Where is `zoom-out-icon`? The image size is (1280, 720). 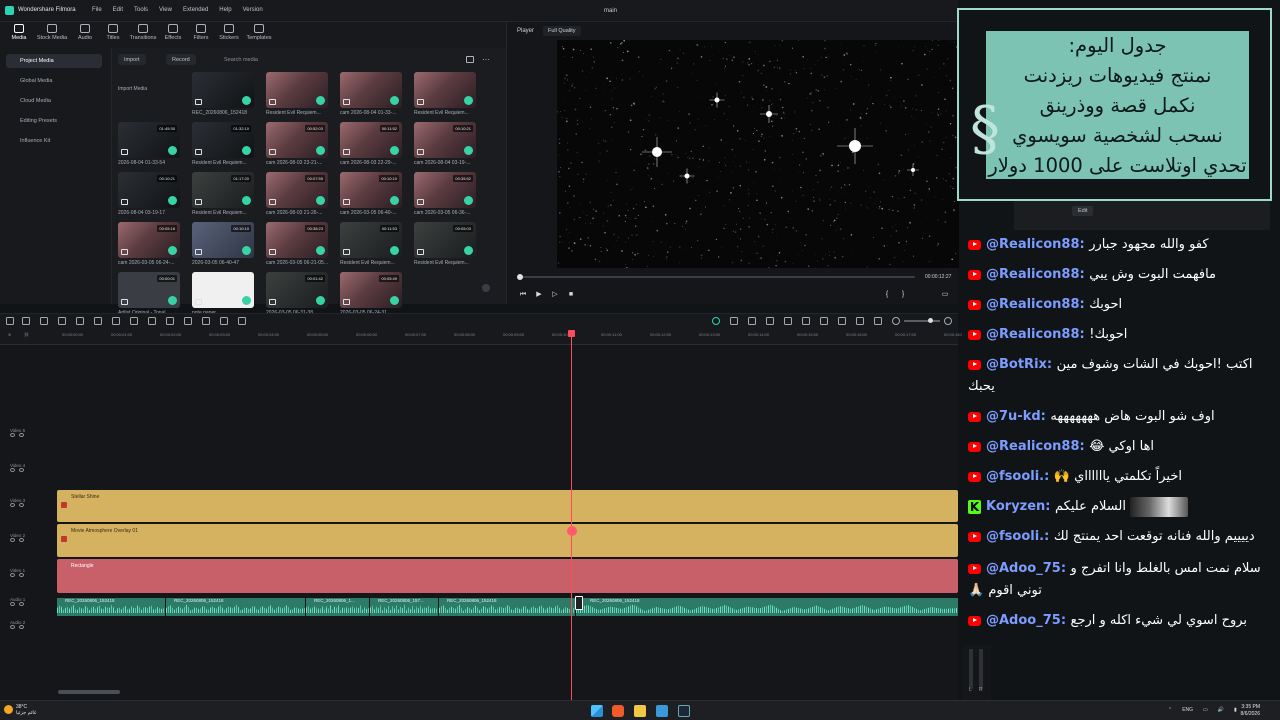
zoom-out-icon is located at coordinates (896, 321).